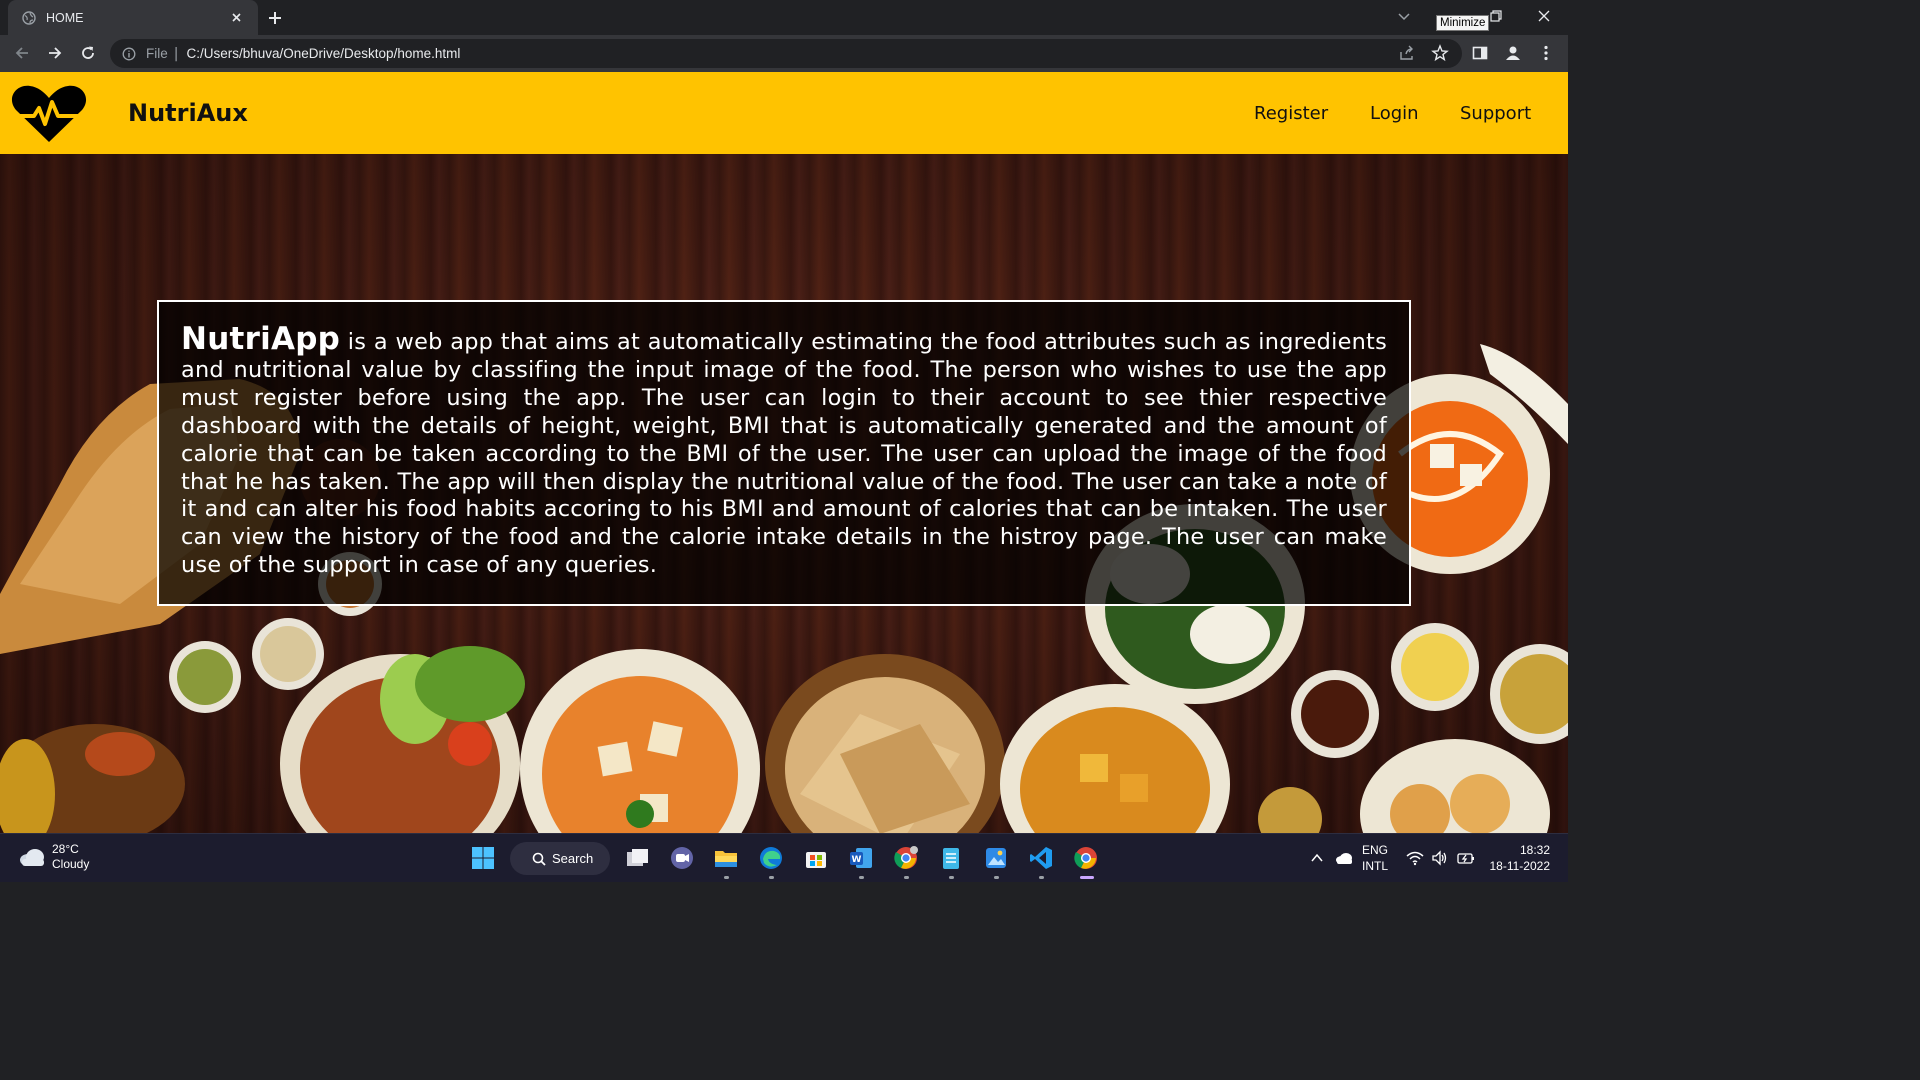  What do you see at coordinates (1375, 858) in the screenshot?
I see `language-indicator: ENG INTL` at bounding box center [1375, 858].